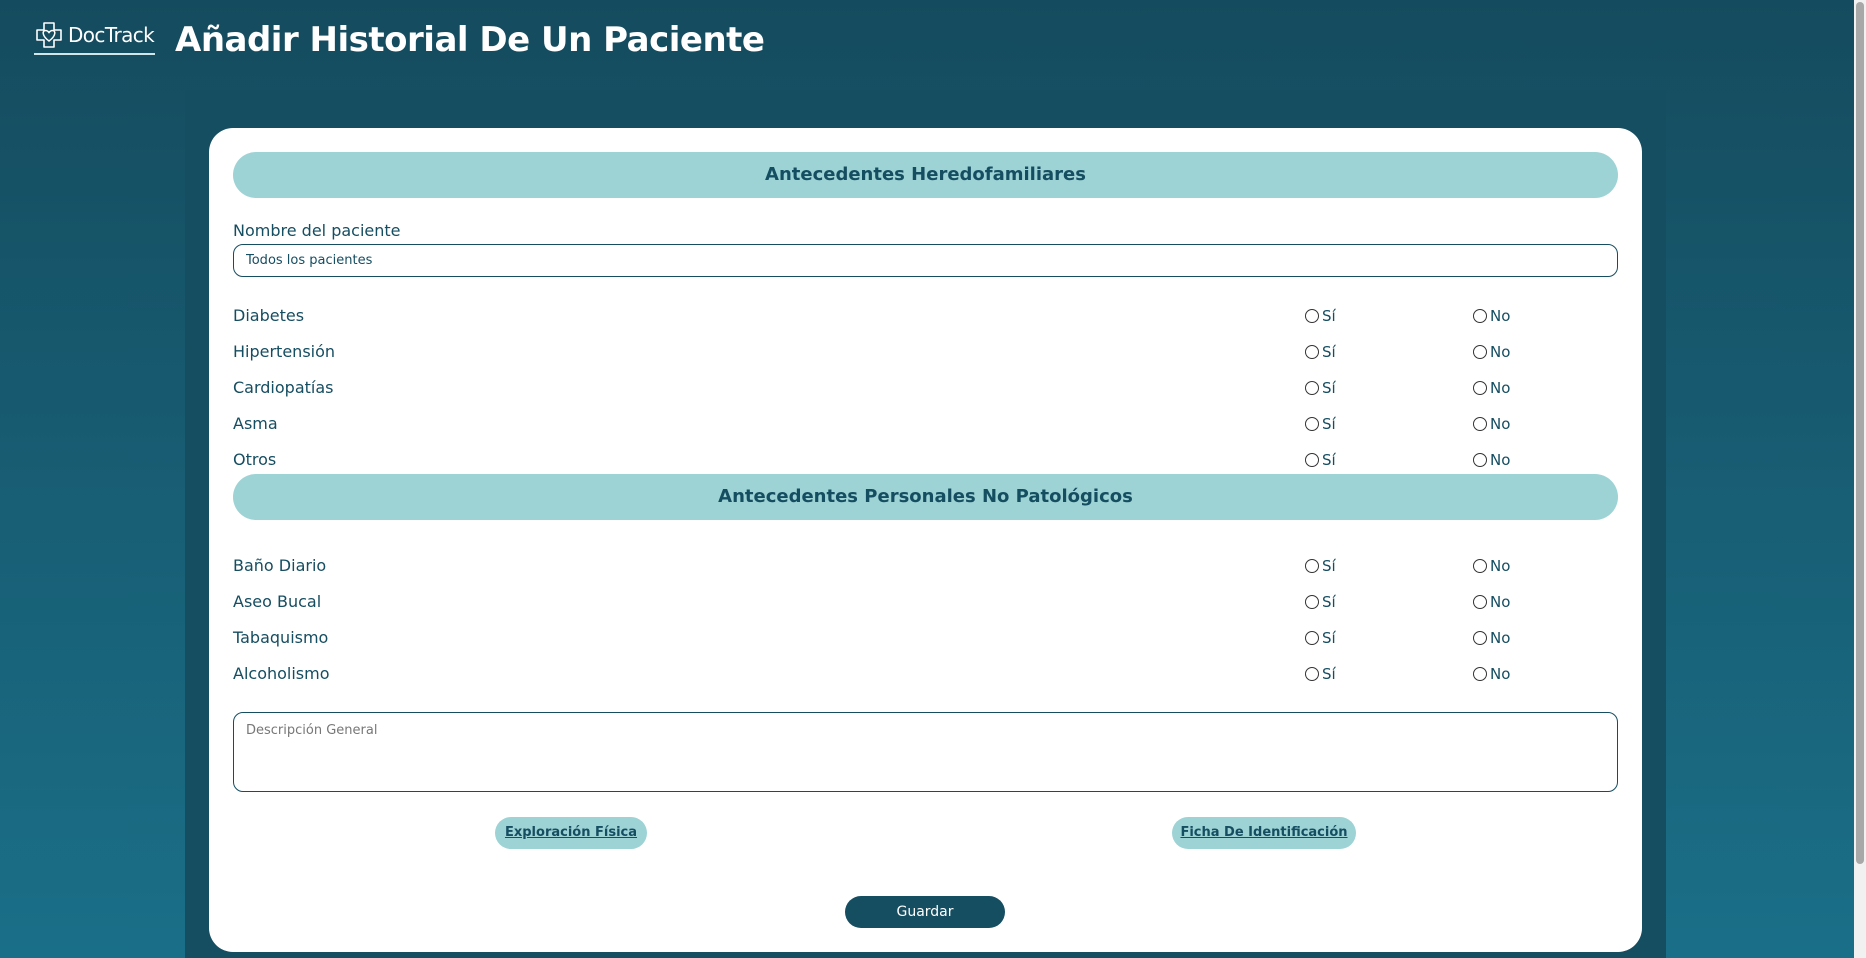 This screenshot has height=958, width=1866. I want to click on patient-name-input, so click(925, 260).